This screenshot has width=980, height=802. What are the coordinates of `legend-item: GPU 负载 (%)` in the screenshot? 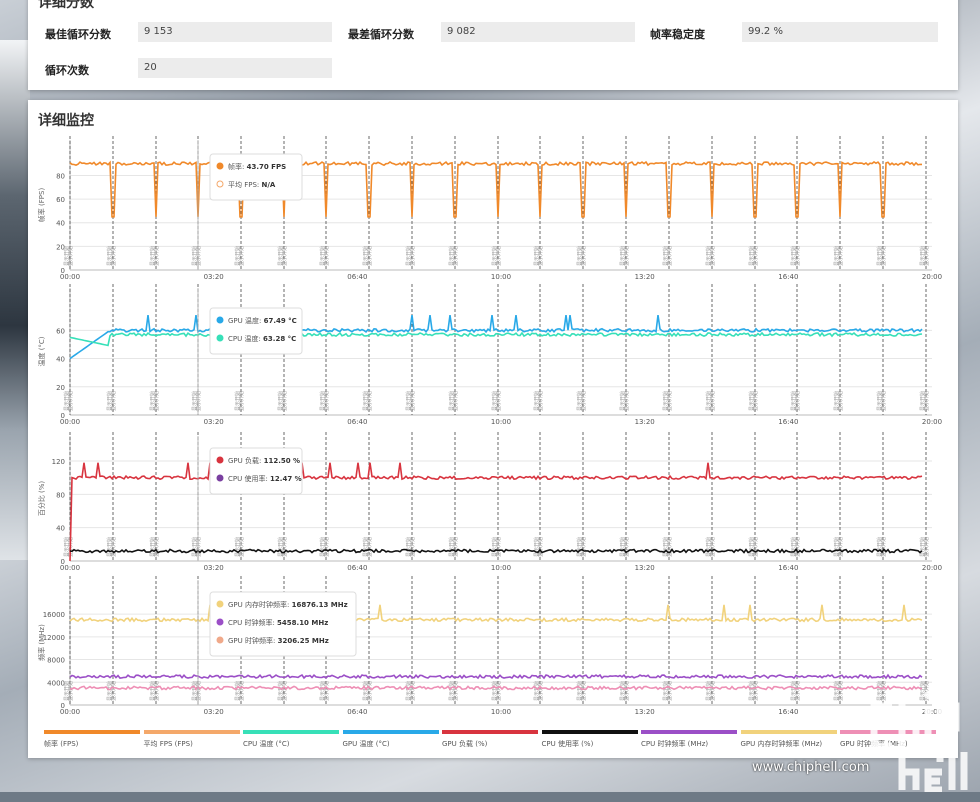 It's located at (490, 739).